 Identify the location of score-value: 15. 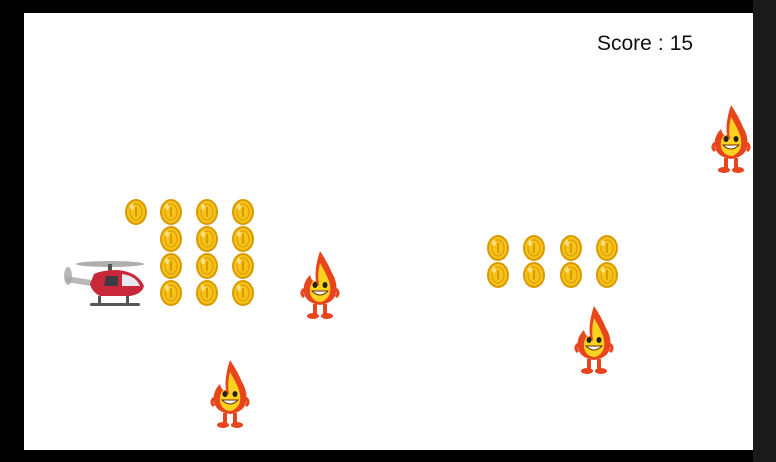
(681, 43).